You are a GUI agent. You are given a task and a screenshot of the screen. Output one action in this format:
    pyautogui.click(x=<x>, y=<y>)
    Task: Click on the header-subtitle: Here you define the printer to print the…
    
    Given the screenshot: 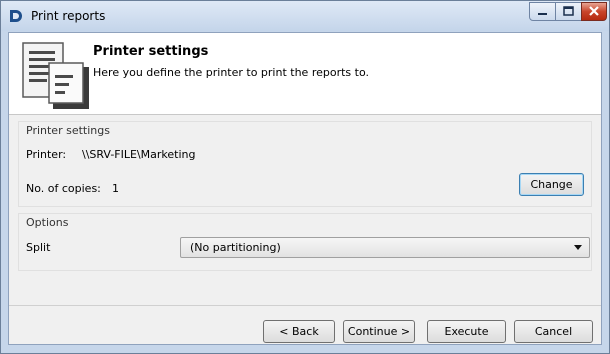 What is the action you would take?
    pyautogui.click(x=231, y=72)
    